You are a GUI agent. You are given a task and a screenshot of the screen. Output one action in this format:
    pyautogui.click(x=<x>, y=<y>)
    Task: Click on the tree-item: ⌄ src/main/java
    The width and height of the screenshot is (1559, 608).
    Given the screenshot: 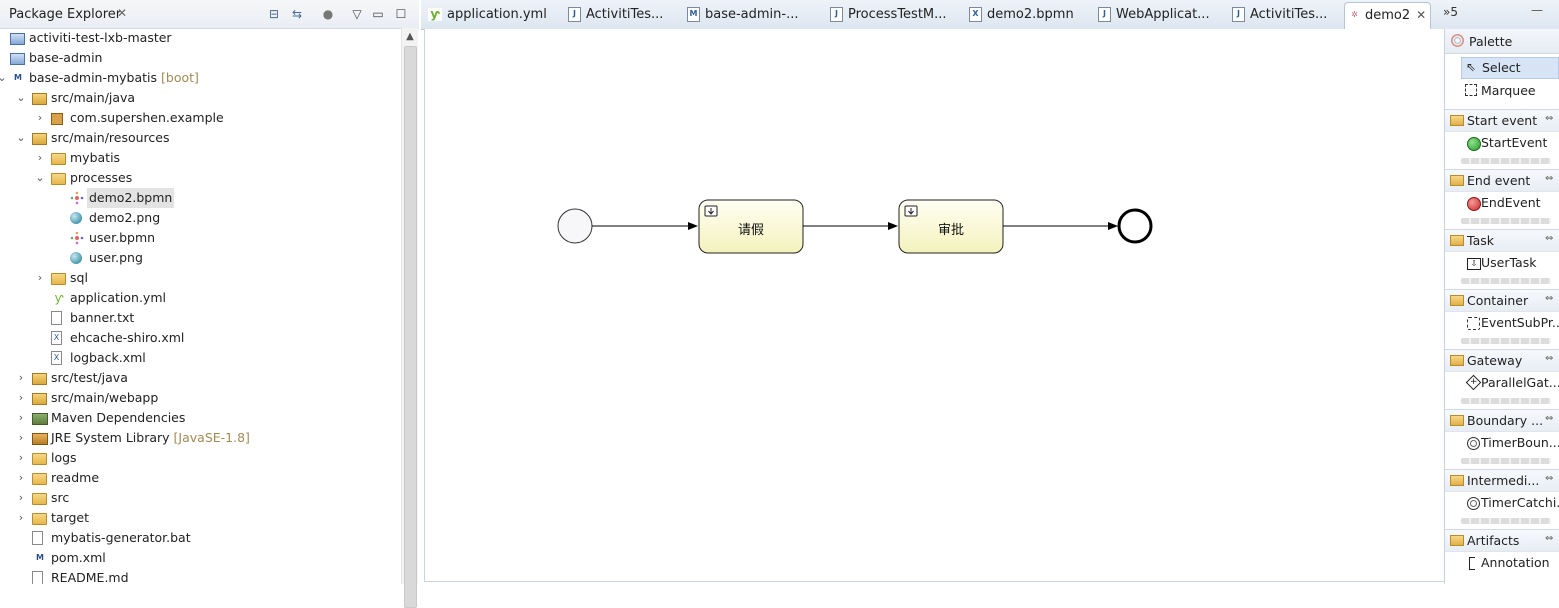 What is the action you would take?
    pyautogui.click(x=200, y=98)
    